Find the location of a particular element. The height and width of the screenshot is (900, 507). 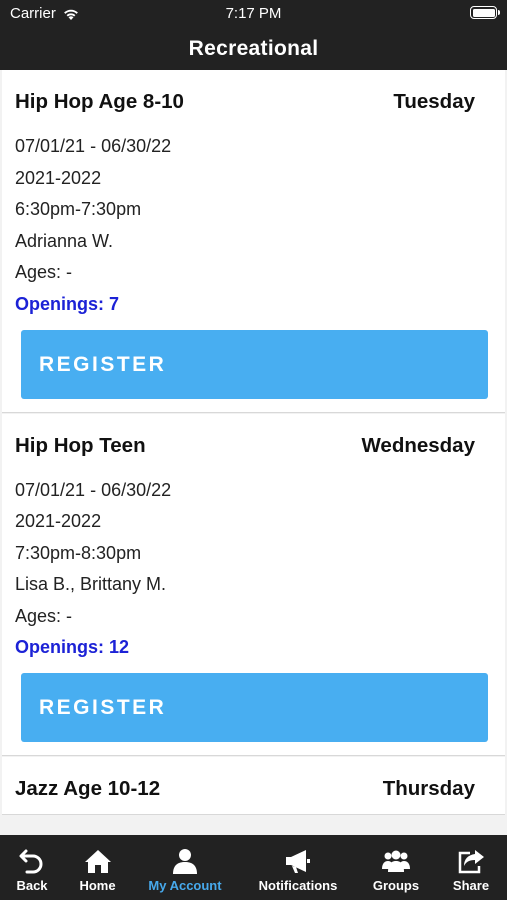

tab-home: Home is located at coordinates (97, 867).